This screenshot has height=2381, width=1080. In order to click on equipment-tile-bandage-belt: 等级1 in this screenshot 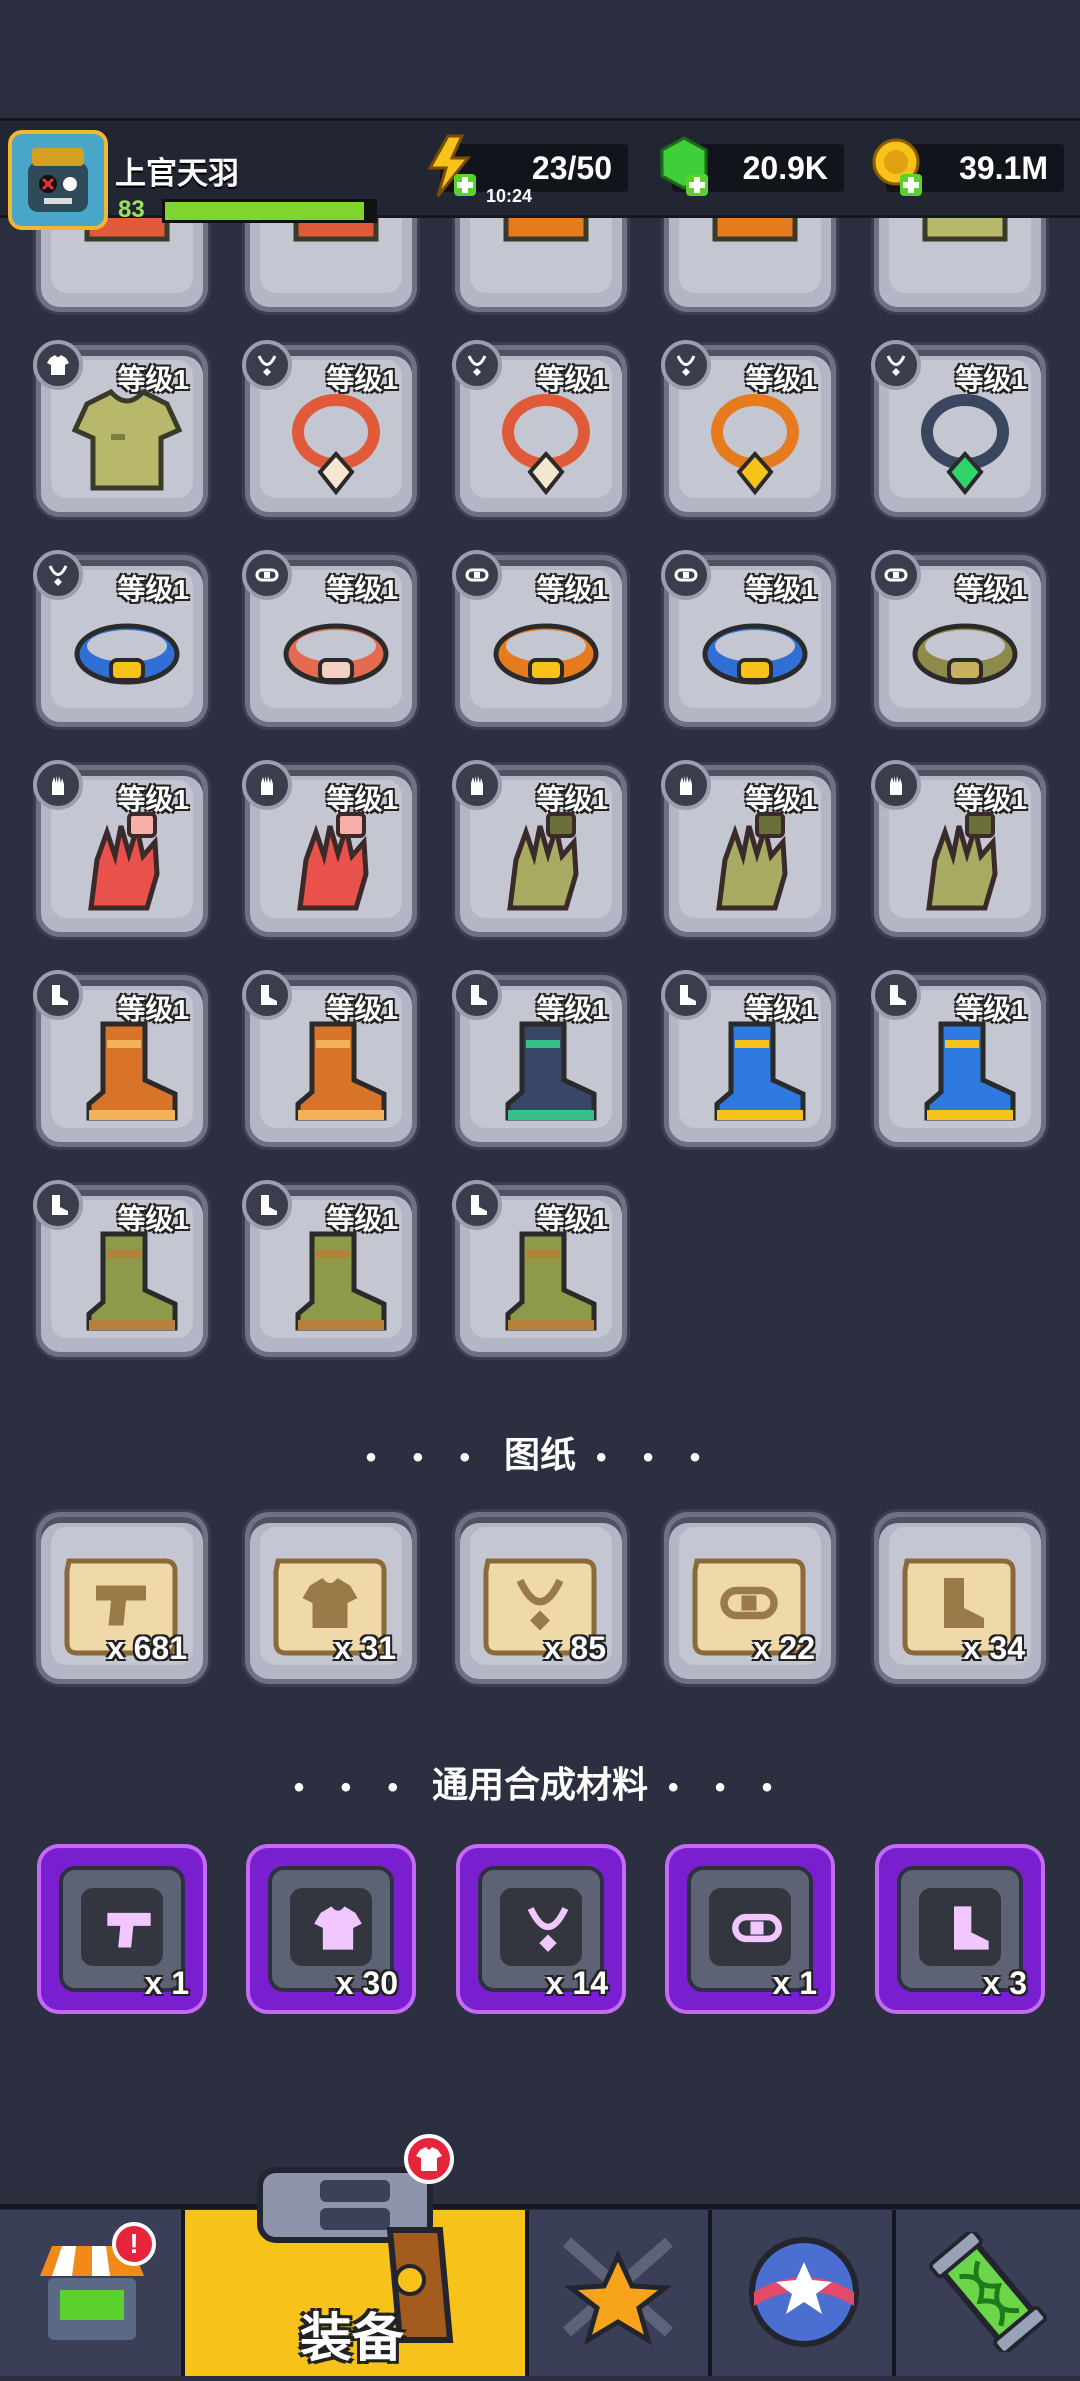, I will do `click(329, 638)`.